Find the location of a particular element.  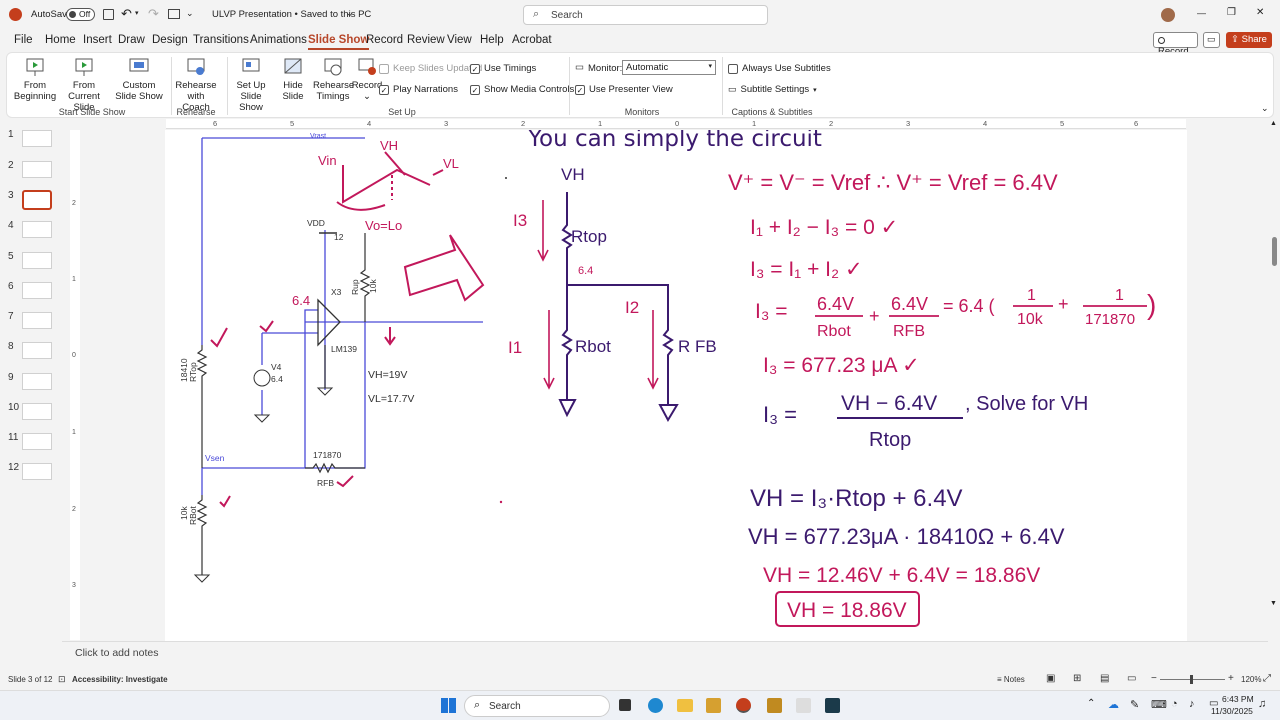

eq-i3-sum: I₃ = I₁ + I₂ ✓ is located at coordinates (806, 269).